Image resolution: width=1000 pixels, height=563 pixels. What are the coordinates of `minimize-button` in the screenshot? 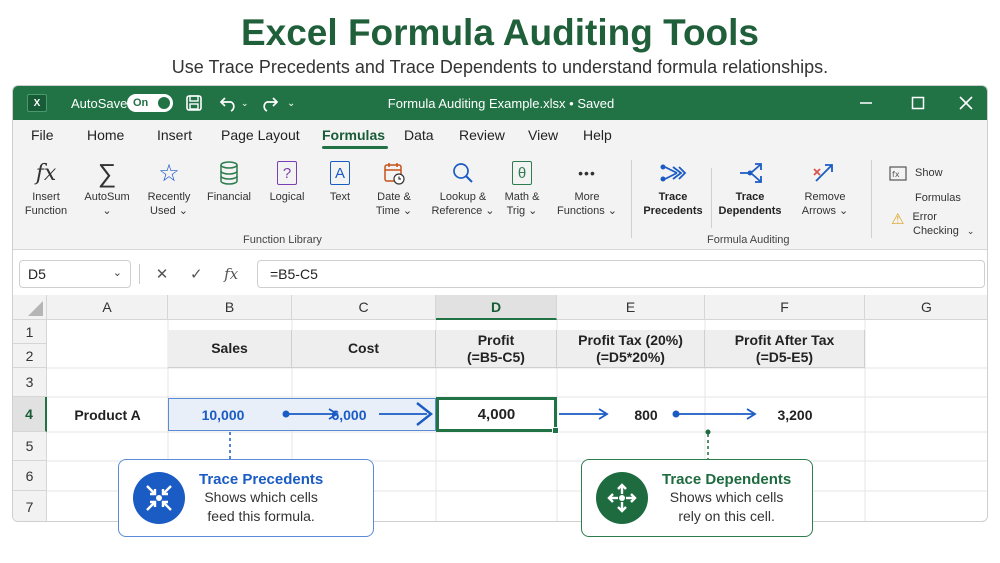 It's located at (866, 103).